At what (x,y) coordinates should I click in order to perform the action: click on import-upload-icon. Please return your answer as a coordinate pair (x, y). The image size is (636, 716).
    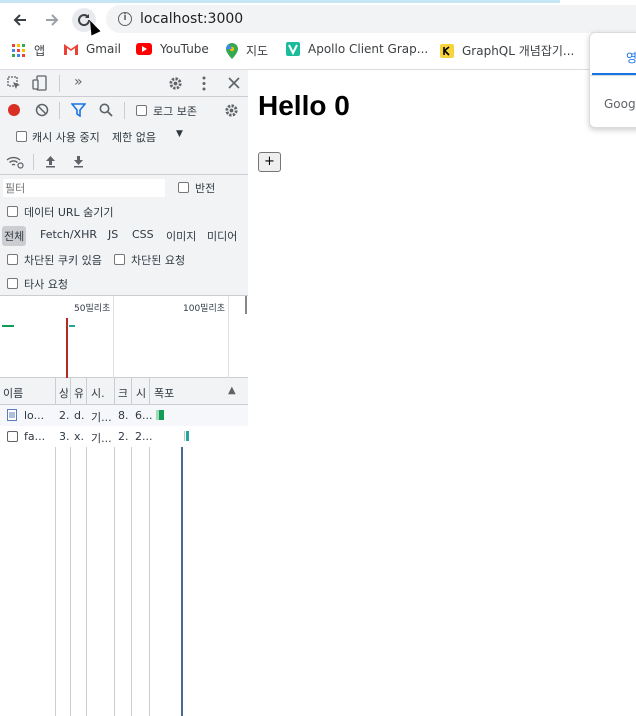
    Looking at the image, I should click on (50, 161).